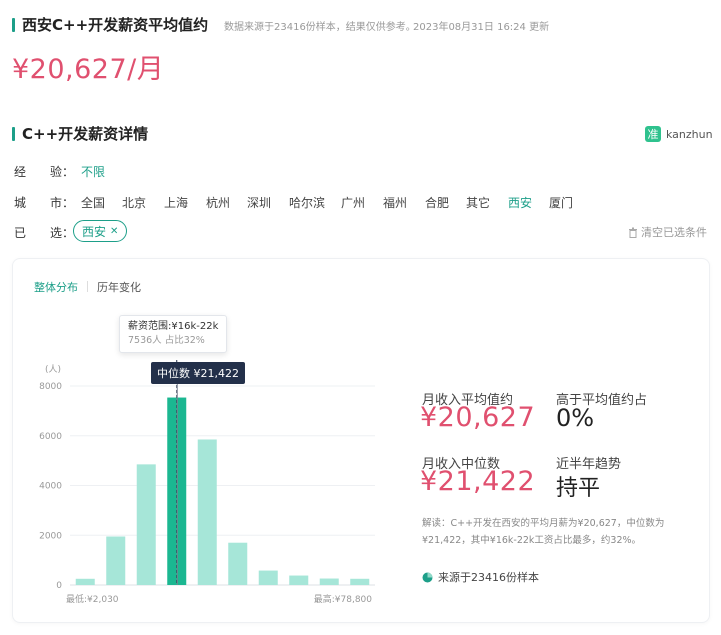 This screenshot has width=721, height=635. What do you see at coordinates (173, 334) in the screenshot?
I see `bar-tooltip: 薪资范围:¥16k-22k 7536人 占比32%` at bounding box center [173, 334].